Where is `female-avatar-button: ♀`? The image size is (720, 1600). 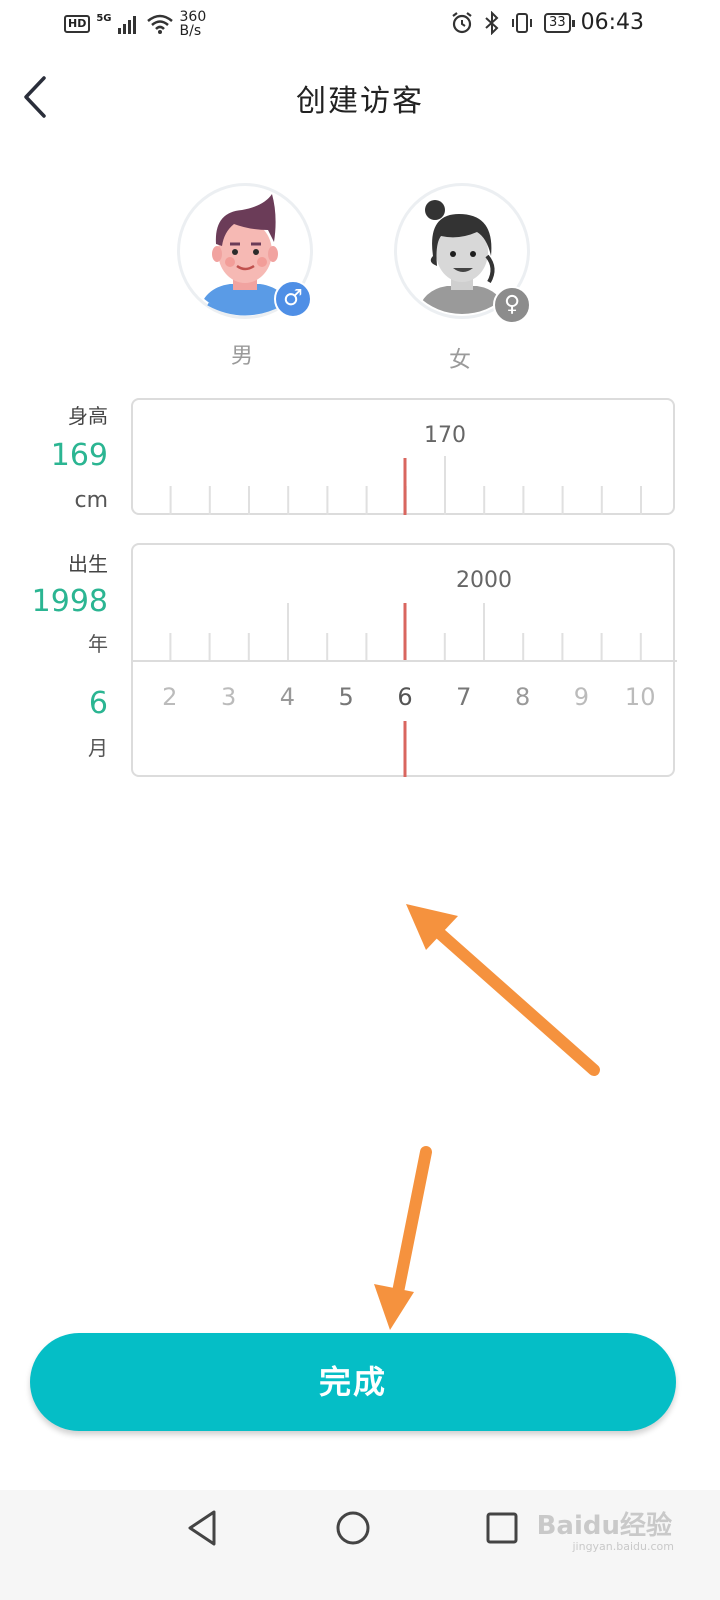
female-avatar-button: ♀ is located at coordinates (462, 253).